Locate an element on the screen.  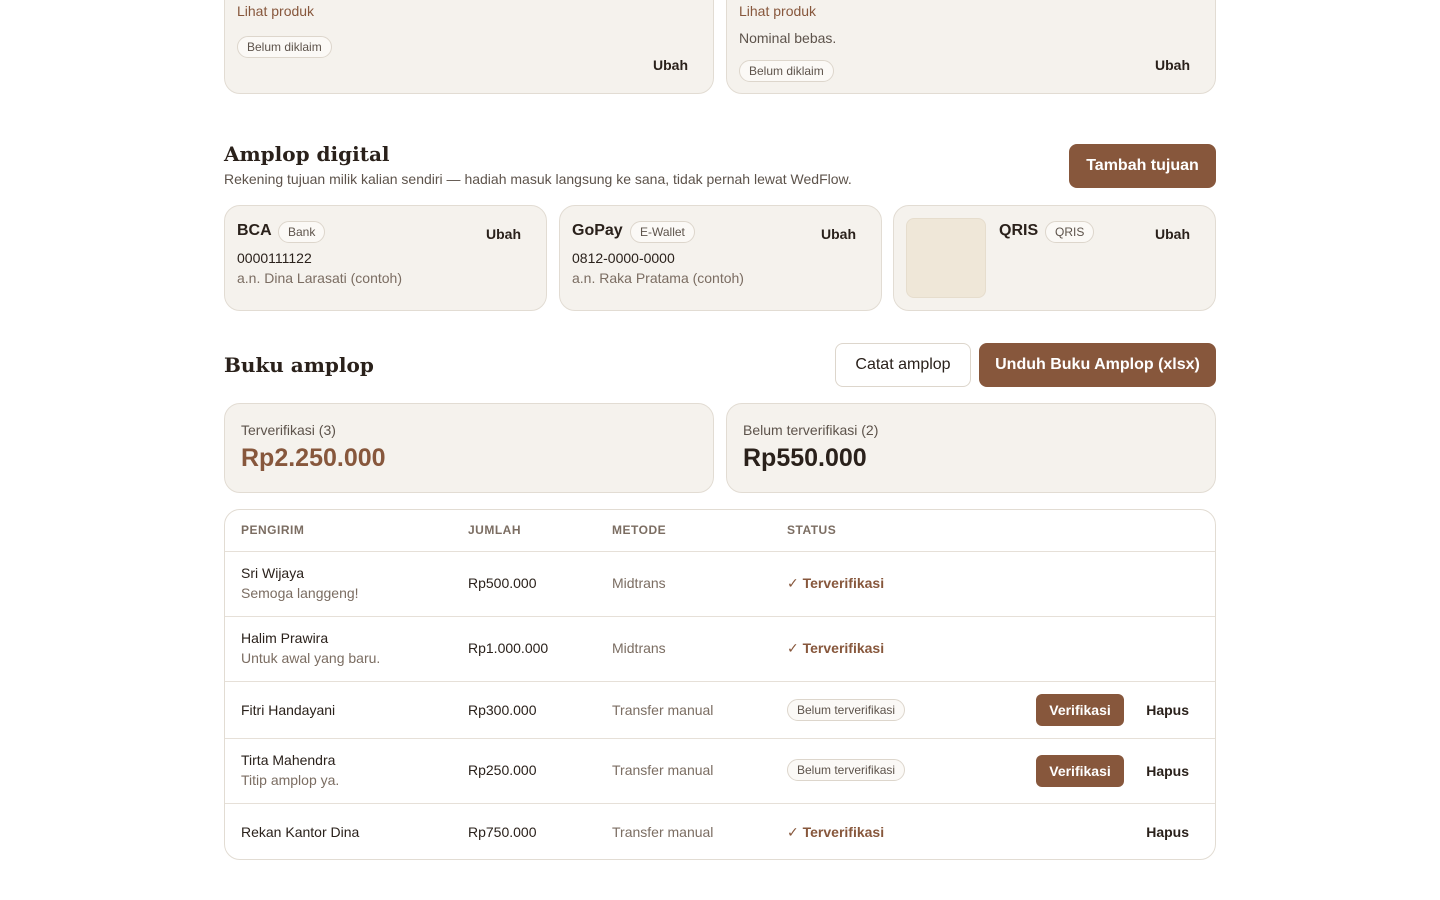
account-name: GoPay is located at coordinates (597, 230).